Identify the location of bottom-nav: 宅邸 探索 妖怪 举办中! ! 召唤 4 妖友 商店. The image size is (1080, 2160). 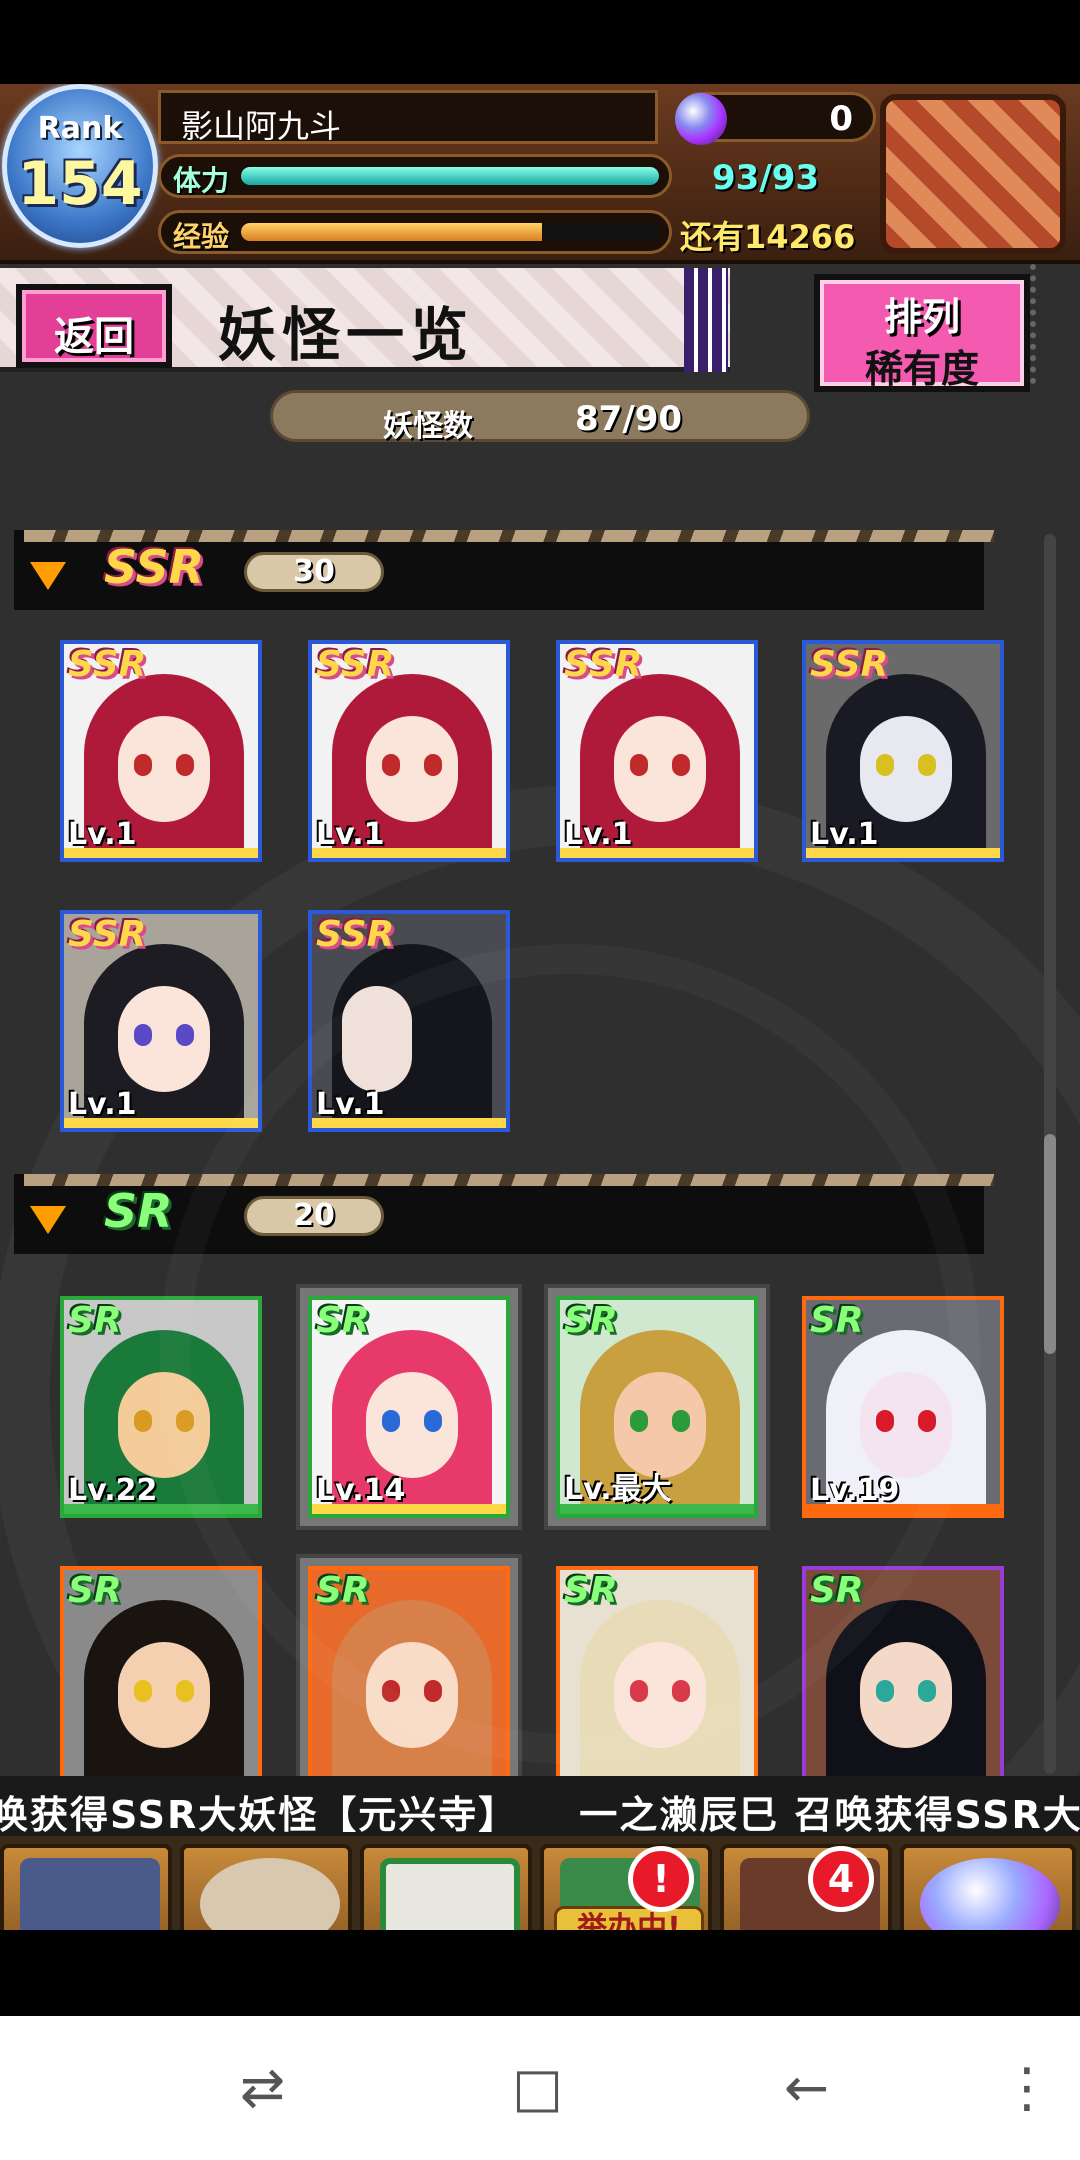
(540, 1883).